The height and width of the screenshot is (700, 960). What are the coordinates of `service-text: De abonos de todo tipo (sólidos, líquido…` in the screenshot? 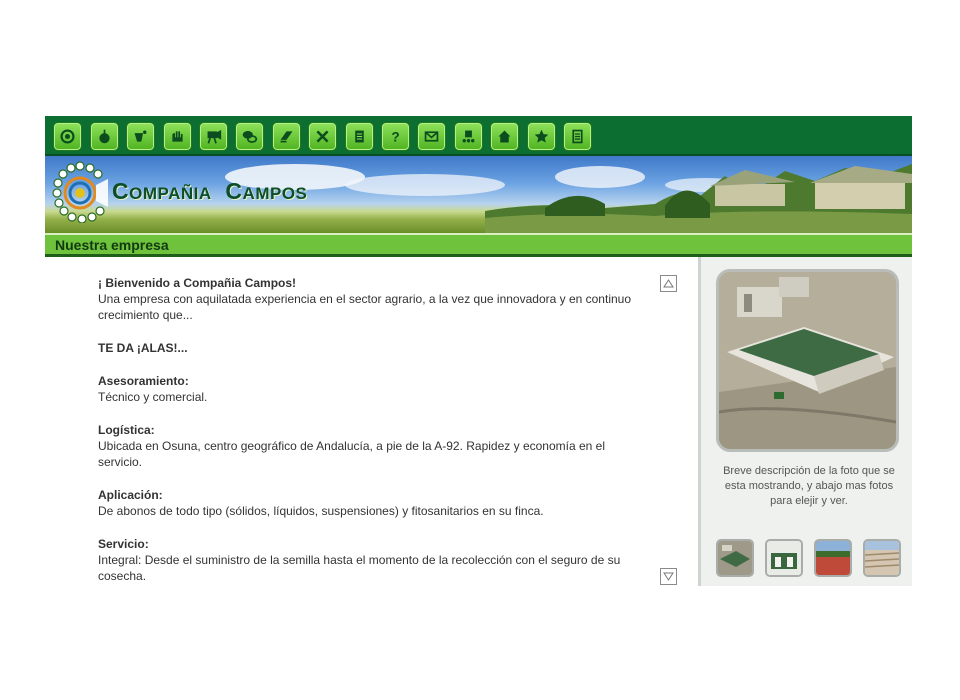 It's located at (321, 511).